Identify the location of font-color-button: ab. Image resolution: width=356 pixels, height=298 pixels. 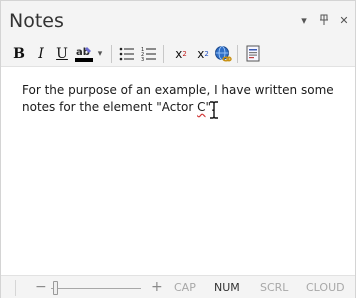
(84, 54).